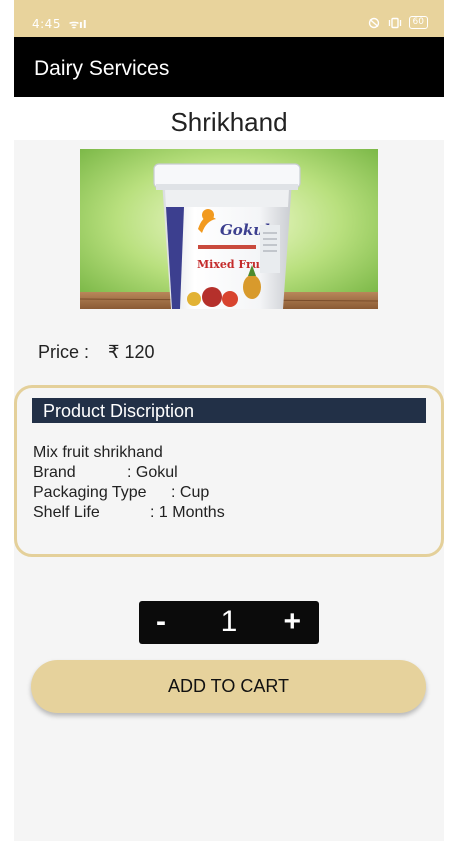 This screenshot has width=449, height=841. What do you see at coordinates (373, 22) in the screenshot?
I see `do-not-disturb-icon` at bounding box center [373, 22].